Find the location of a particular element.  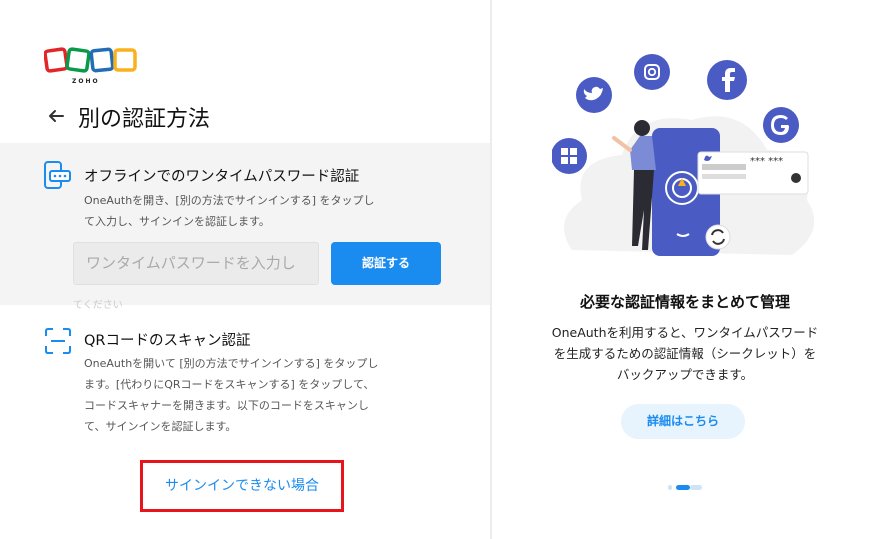

carousel-dot-active is located at coordinates (683, 487).